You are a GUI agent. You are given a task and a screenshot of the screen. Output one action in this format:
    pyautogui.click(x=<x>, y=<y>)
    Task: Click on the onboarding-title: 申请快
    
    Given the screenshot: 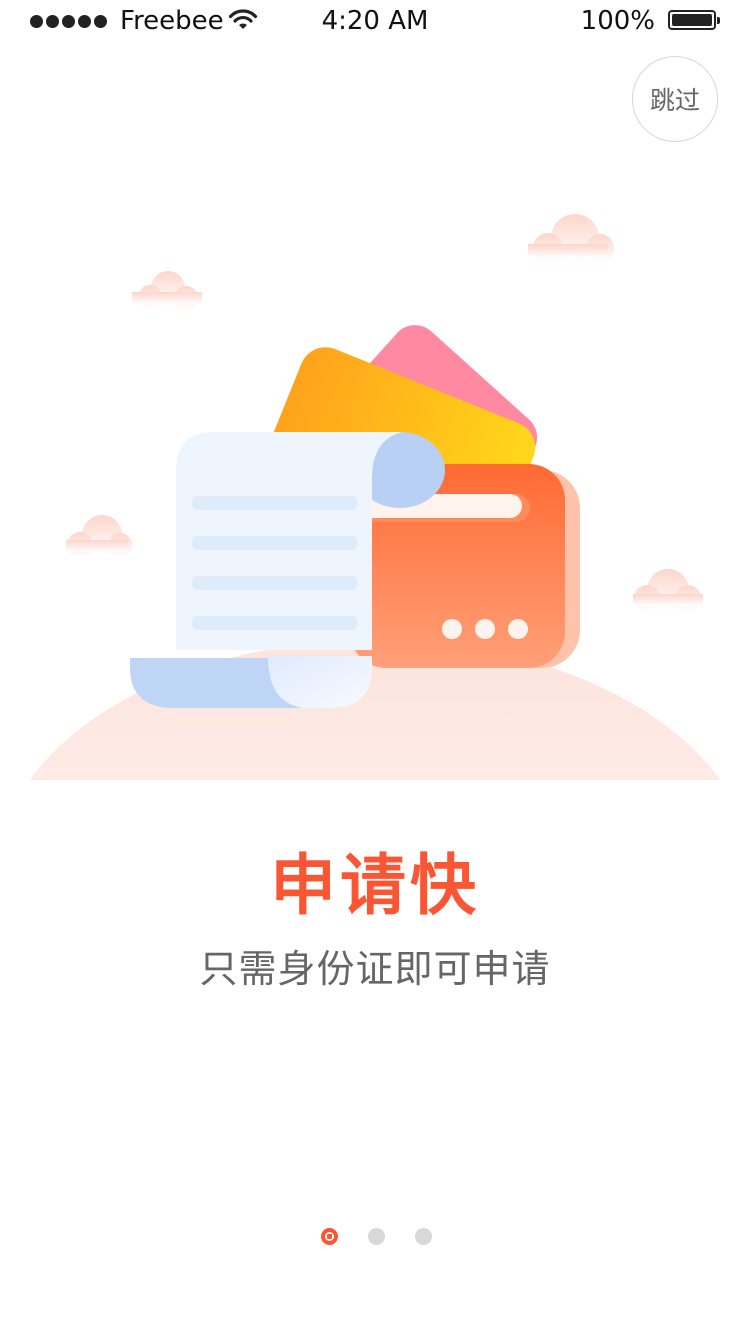 What is the action you would take?
    pyautogui.click(x=375, y=885)
    